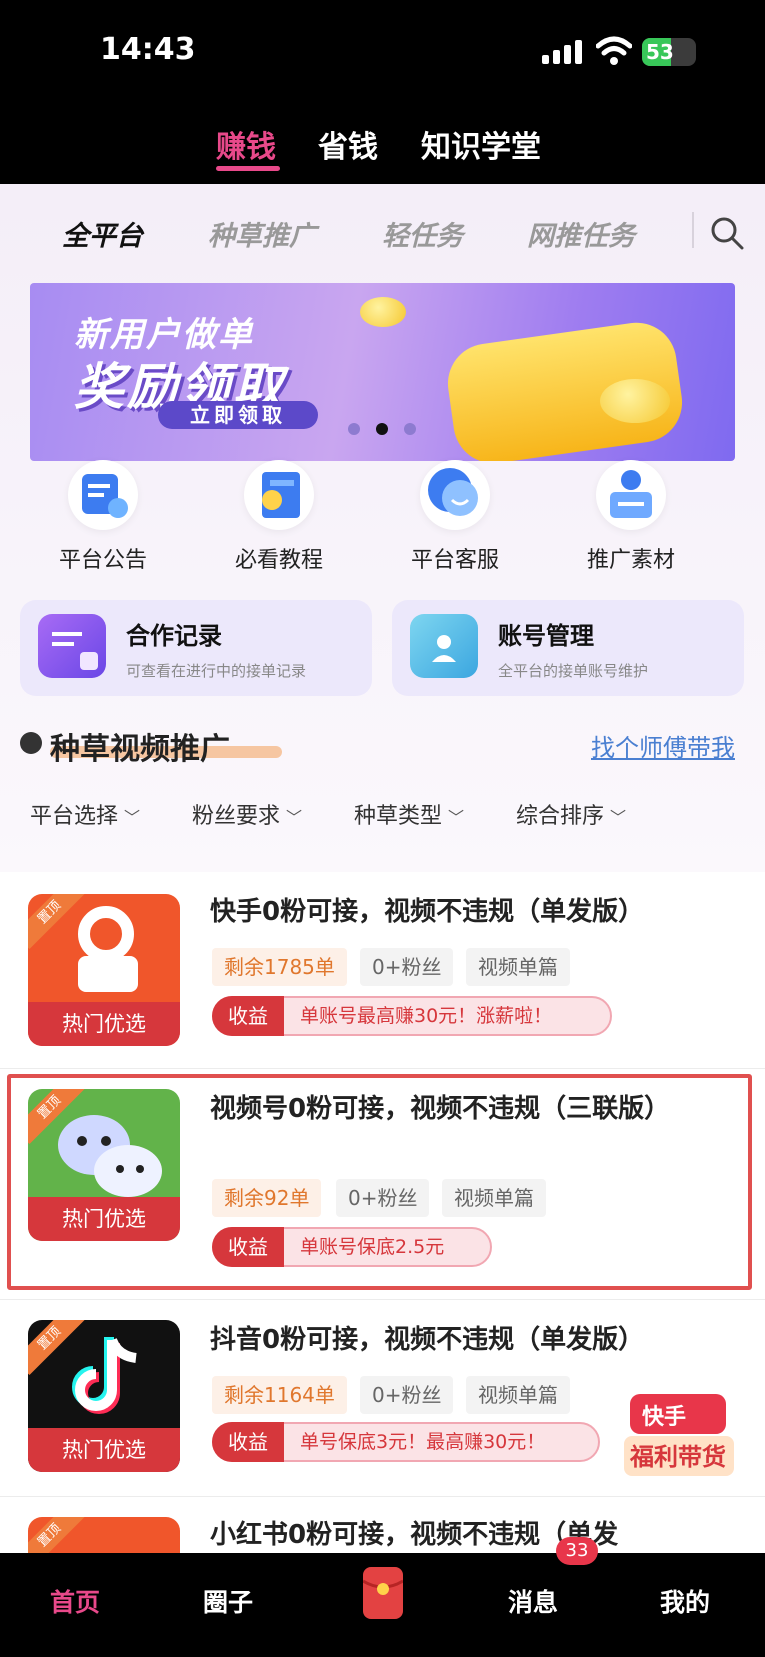  Describe the element at coordinates (577, 1551) in the screenshot. I see `message-count-badge: 33` at that location.